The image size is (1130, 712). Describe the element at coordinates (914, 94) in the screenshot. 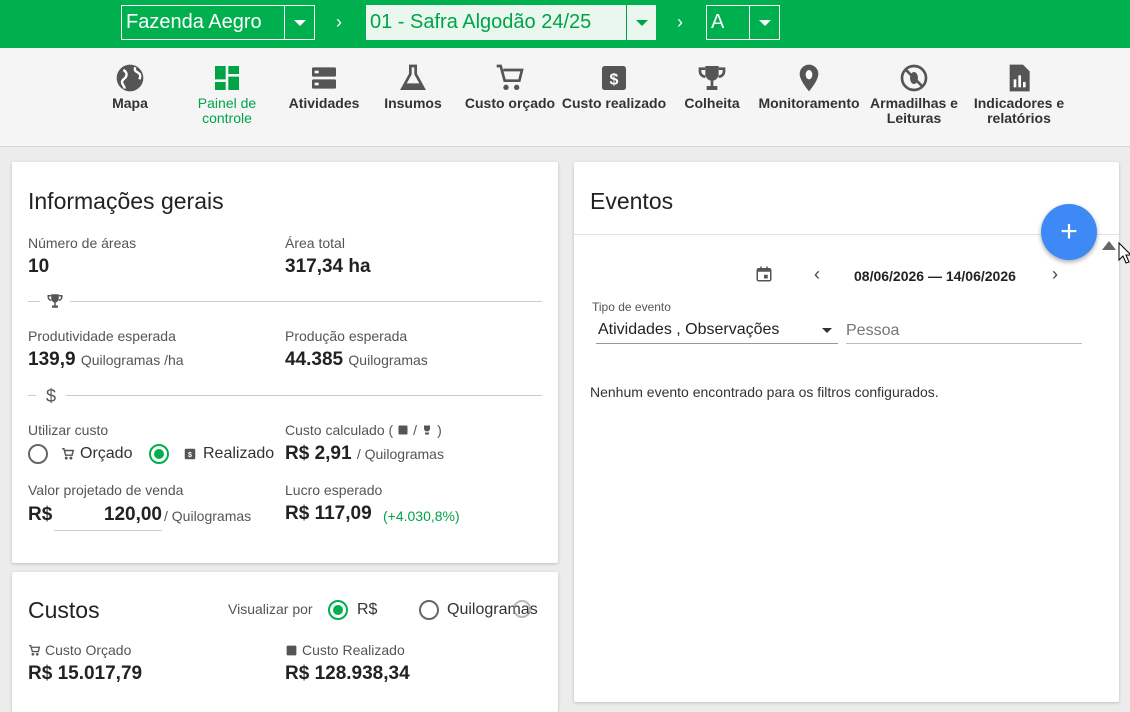

I see `nav-item-armadilhas: Armadilhas e Leituras` at that location.